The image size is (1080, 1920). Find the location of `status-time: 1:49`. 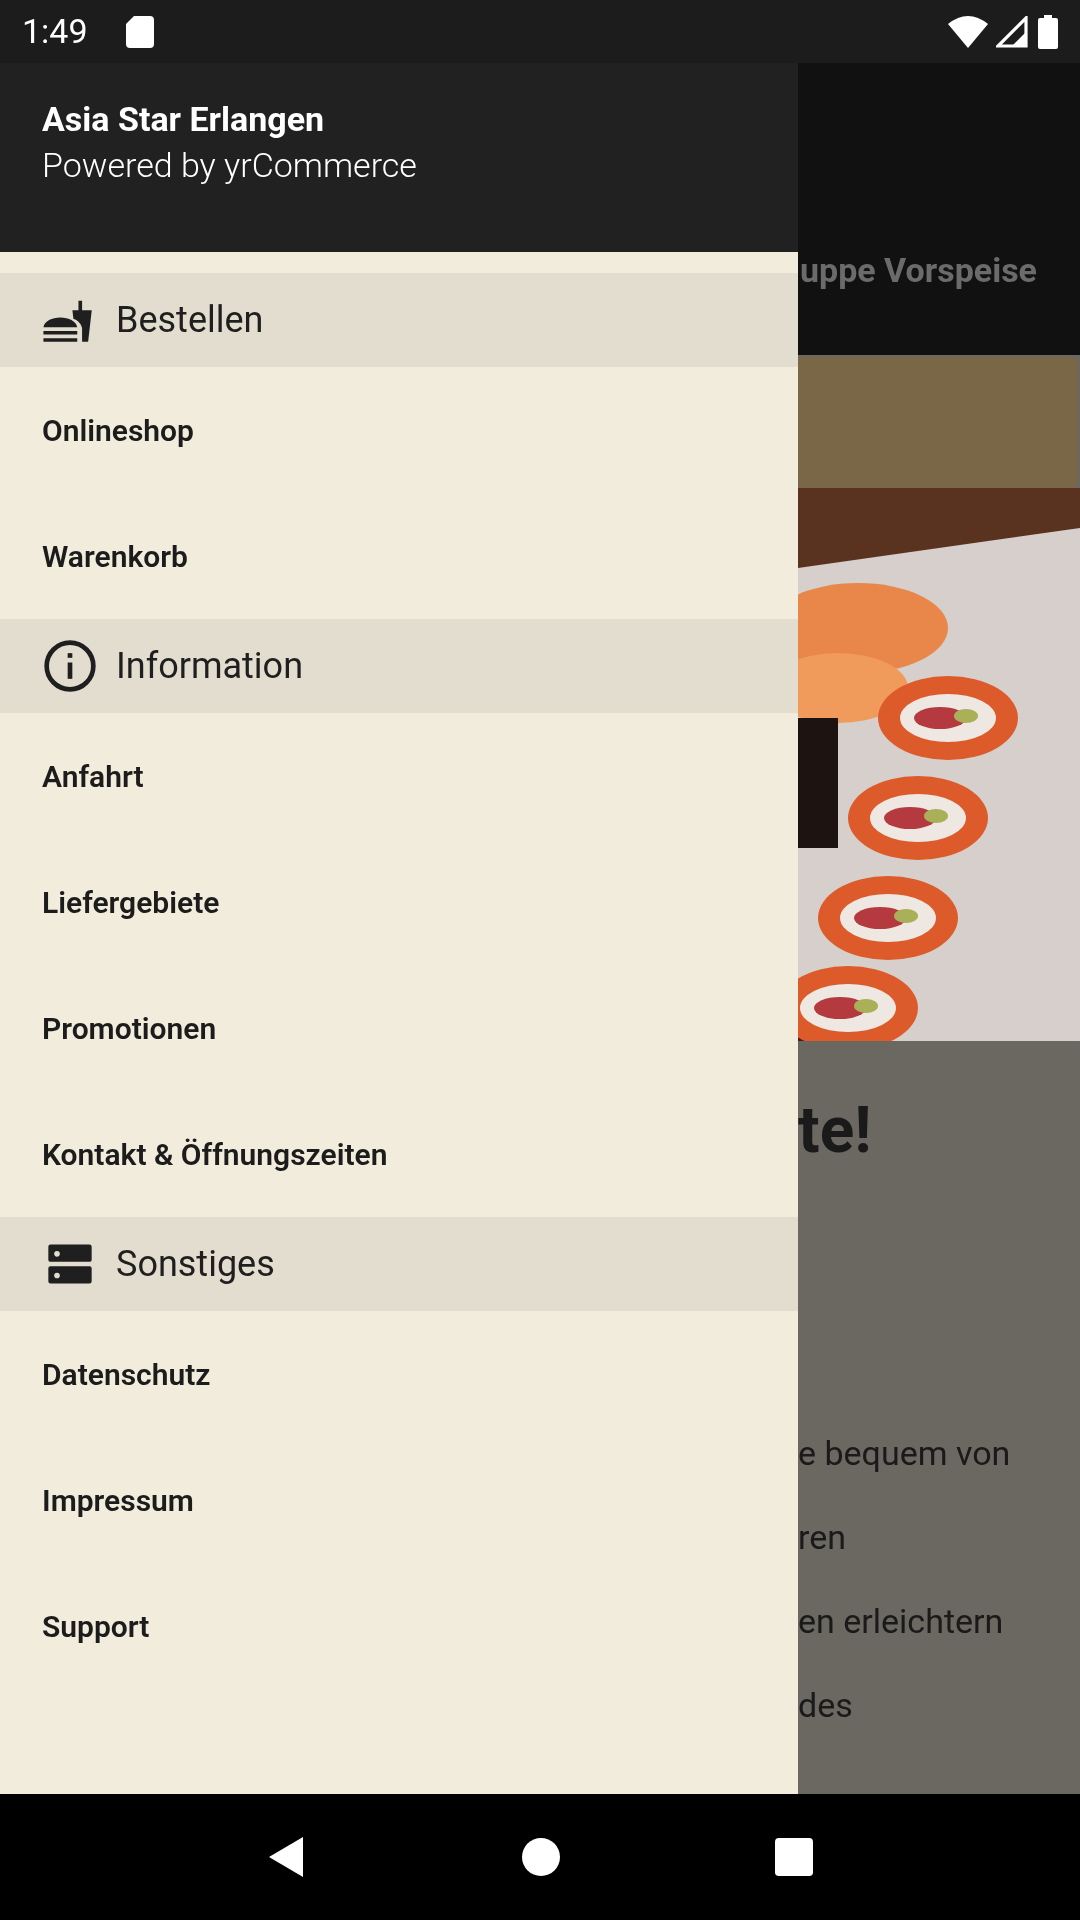

status-time: 1:49 is located at coordinates (55, 31).